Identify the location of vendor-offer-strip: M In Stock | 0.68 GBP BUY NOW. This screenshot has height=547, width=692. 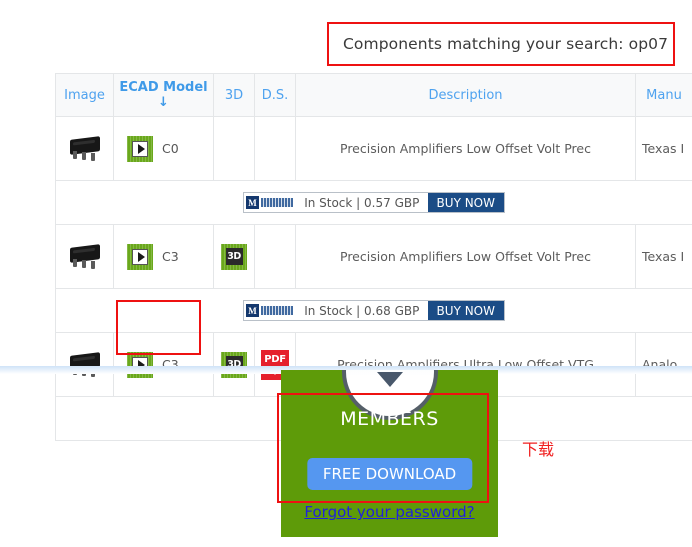
(374, 310).